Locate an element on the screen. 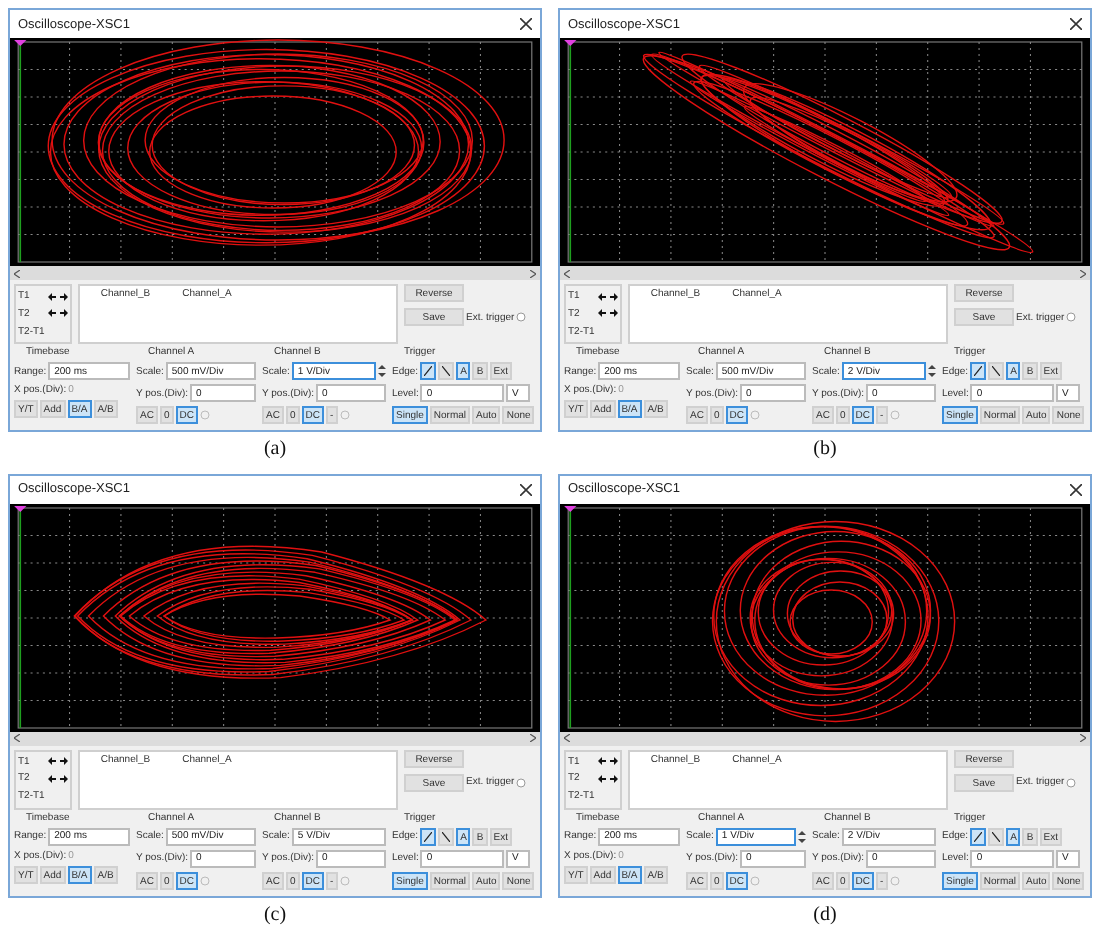 The height and width of the screenshot is (938, 1100). figure-caption: (b) is located at coordinates (825, 449).